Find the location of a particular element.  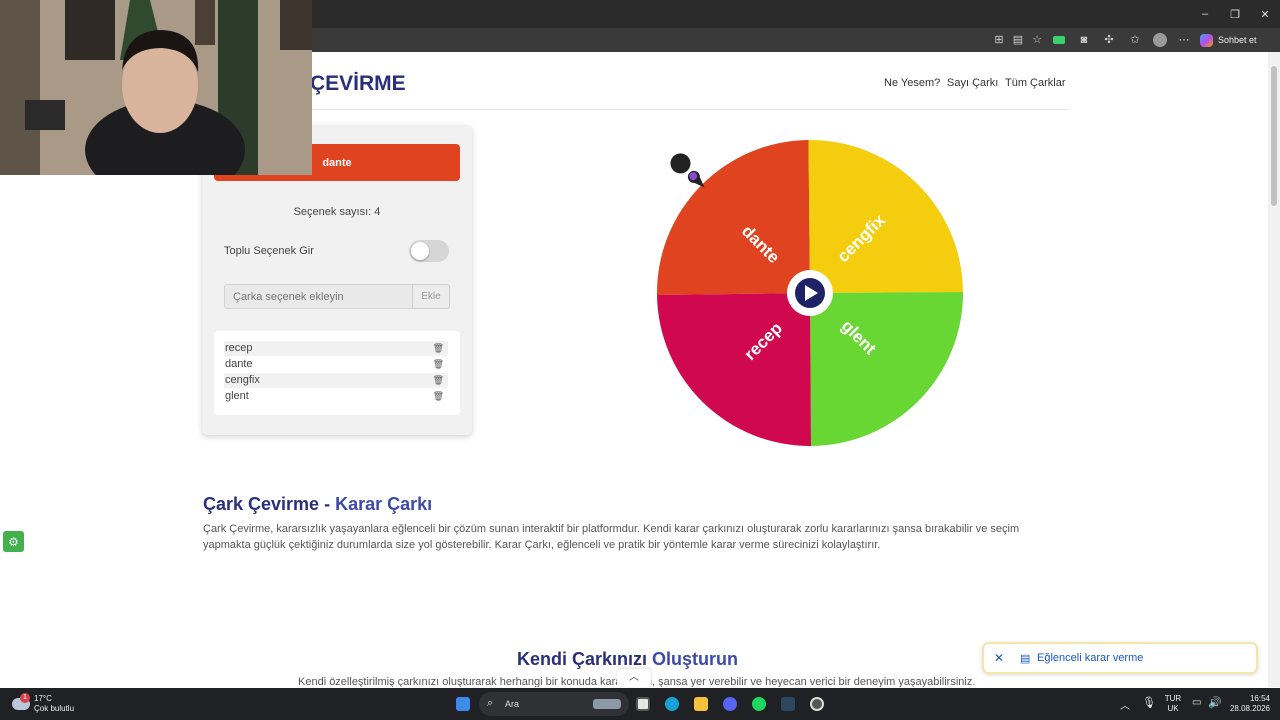

option-count: Seçenek sayısı: 4 is located at coordinates (337, 212).